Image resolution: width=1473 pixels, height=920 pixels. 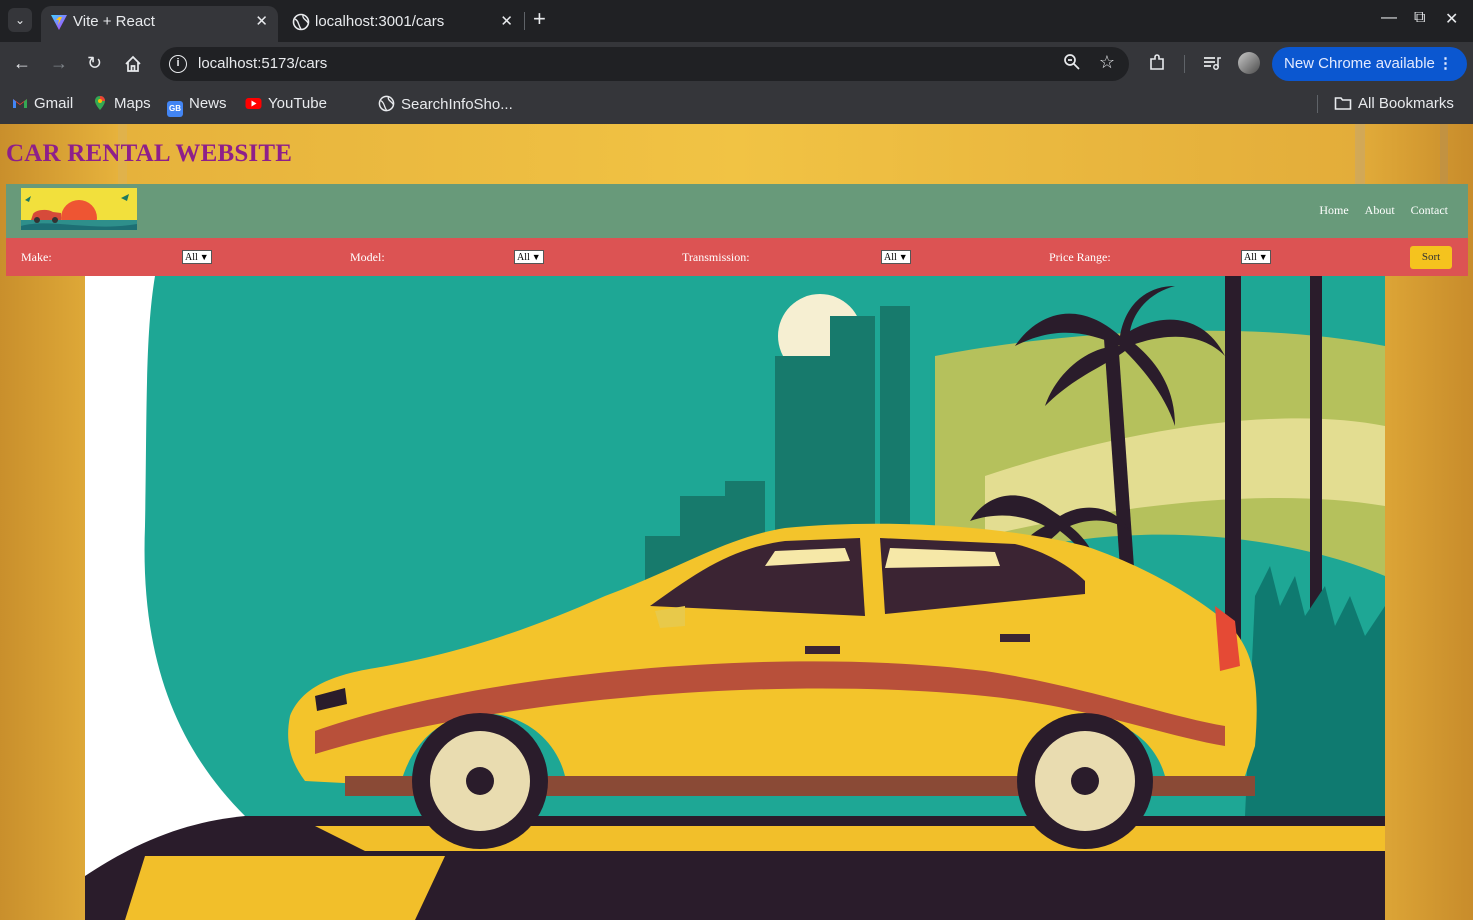 What do you see at coordinates (20, 103) in the screenshot?
I see `gmail-icon` at bounding box center [20, 103].